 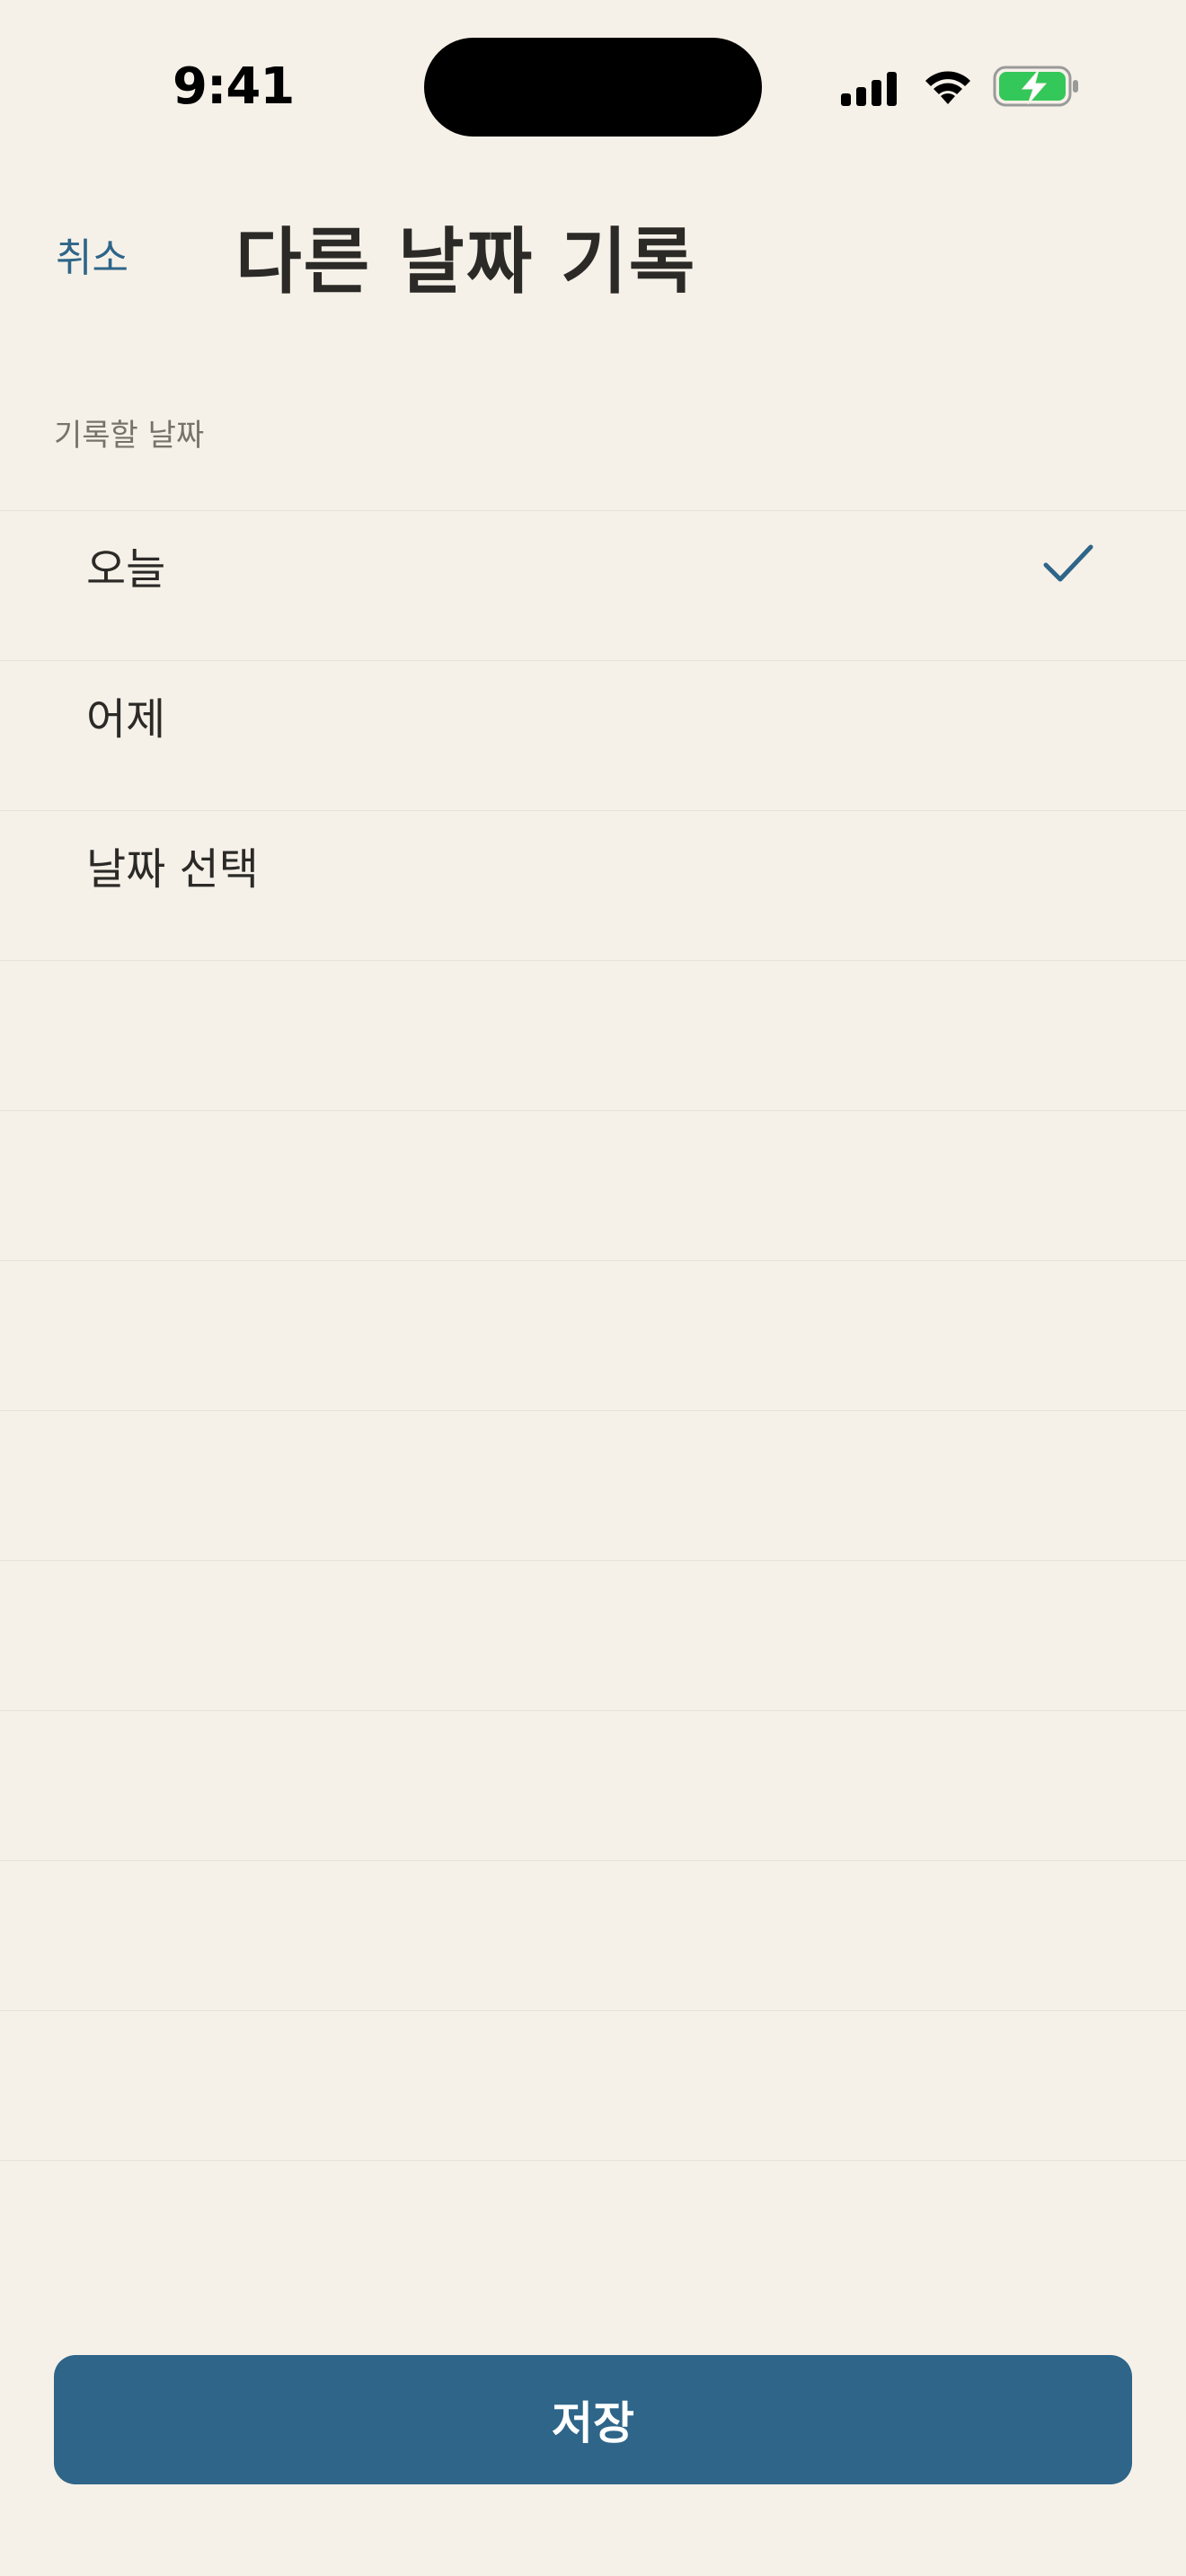 I want to click on save-button-label: 저장, so click(x=593, y=2423).